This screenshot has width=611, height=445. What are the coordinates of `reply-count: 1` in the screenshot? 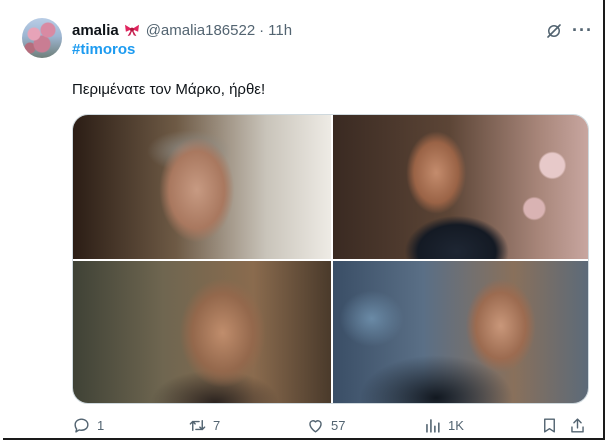 It's located at (101, 425).